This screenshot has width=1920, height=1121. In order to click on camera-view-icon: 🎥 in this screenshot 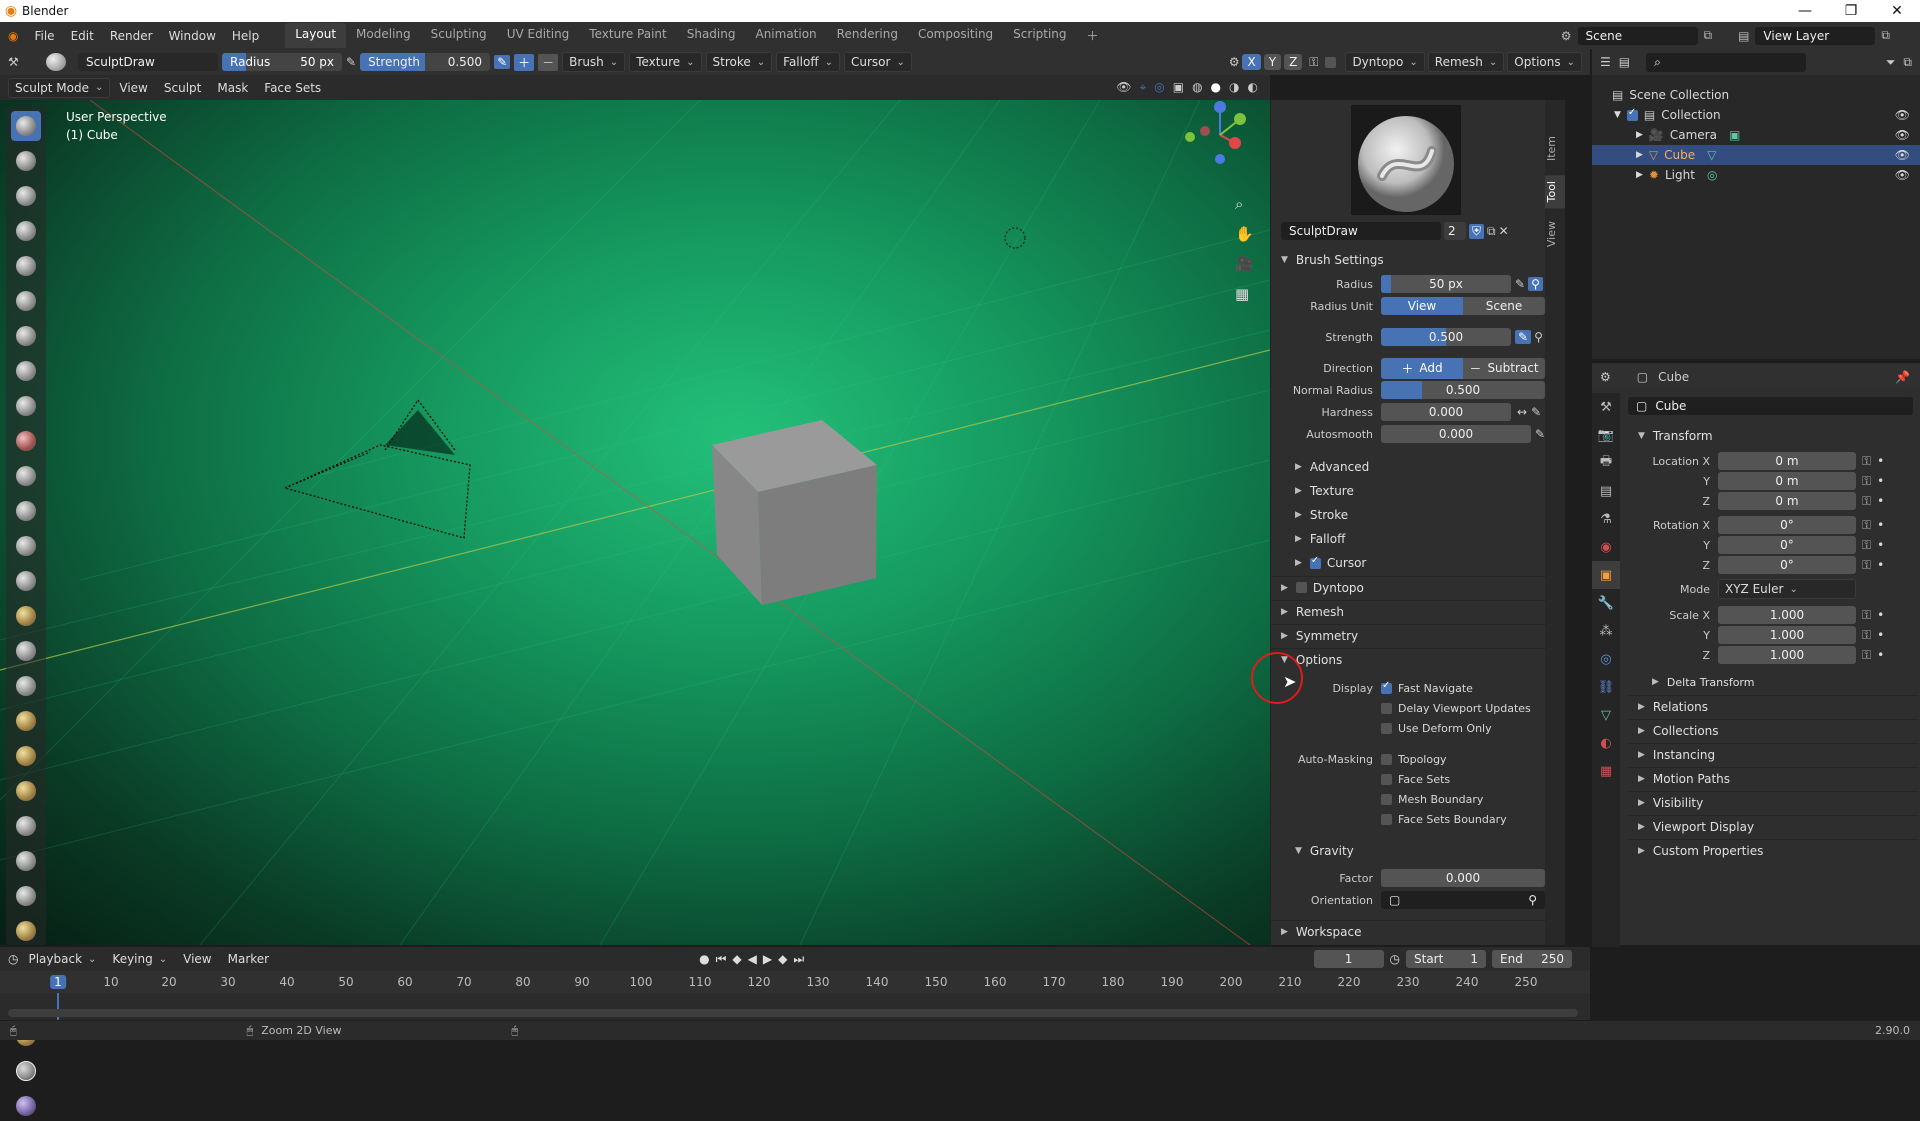, I will do `click(1244, 264)`.